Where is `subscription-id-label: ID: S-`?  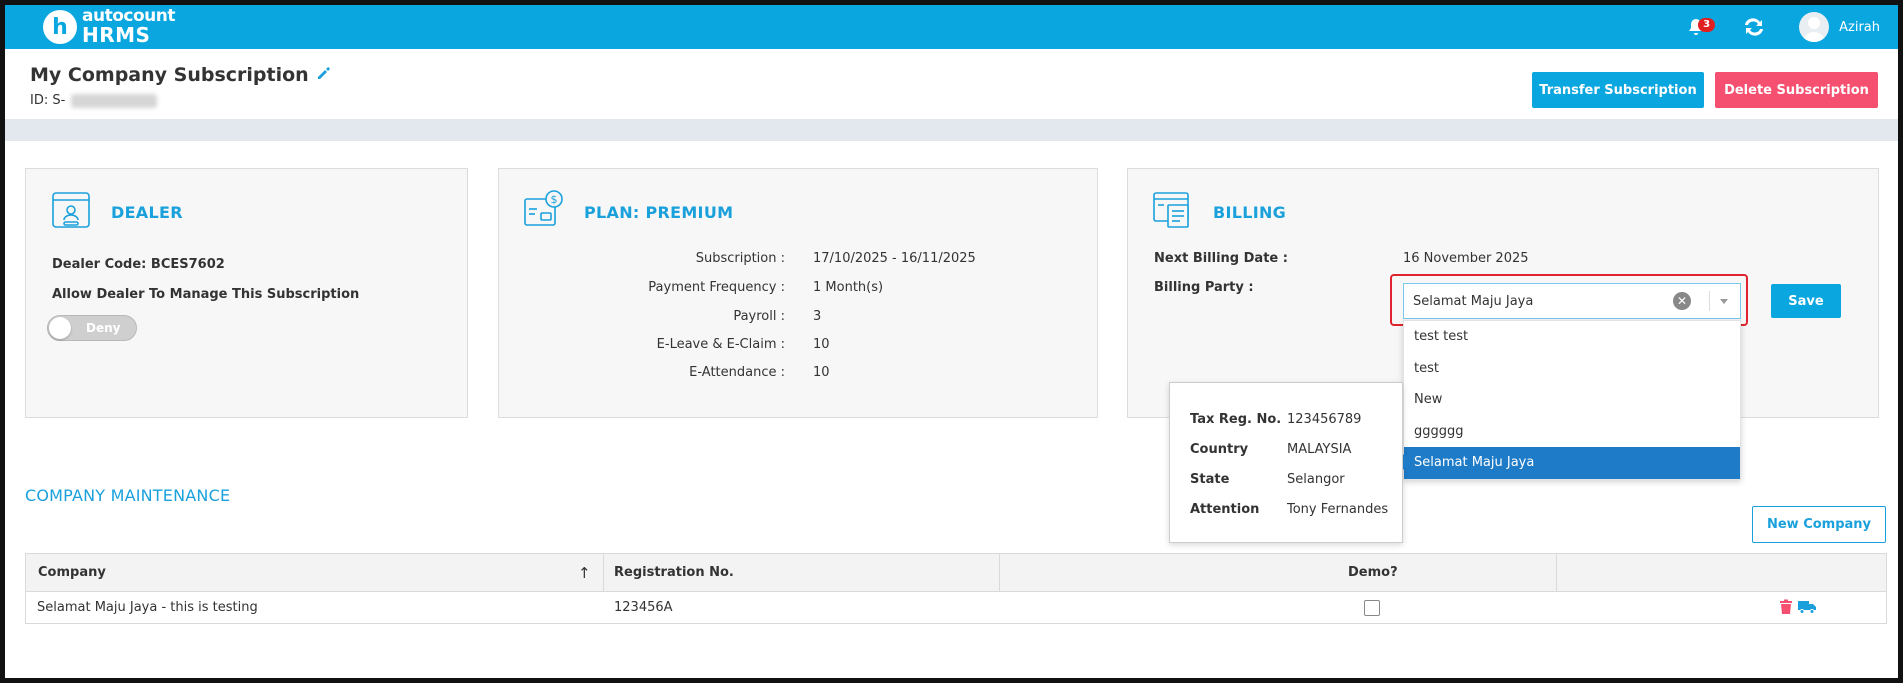 subscription-id-label: ID: S- is located at coordinates (48, 100).